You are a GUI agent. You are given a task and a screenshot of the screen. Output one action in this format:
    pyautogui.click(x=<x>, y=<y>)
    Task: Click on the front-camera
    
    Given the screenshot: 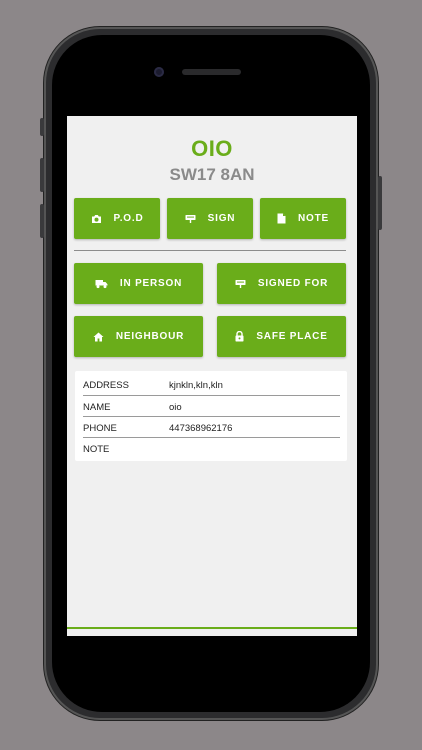 What is the action you would take?
    pyautogui.click(x=159, y=72)
    